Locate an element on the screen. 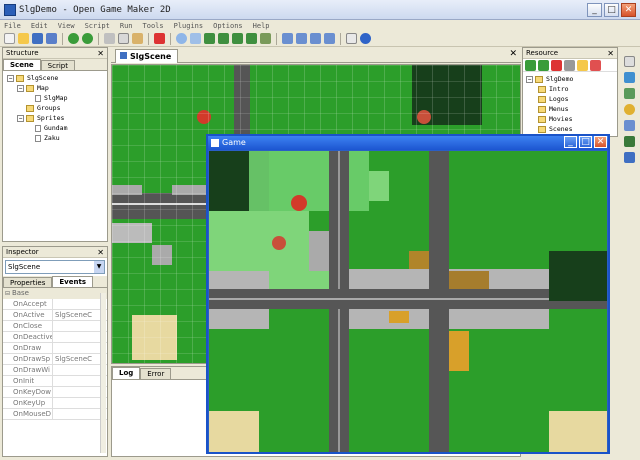 The width and height of the screenshot is (640, 460). sound-icon is located at coordinates (629, 109).